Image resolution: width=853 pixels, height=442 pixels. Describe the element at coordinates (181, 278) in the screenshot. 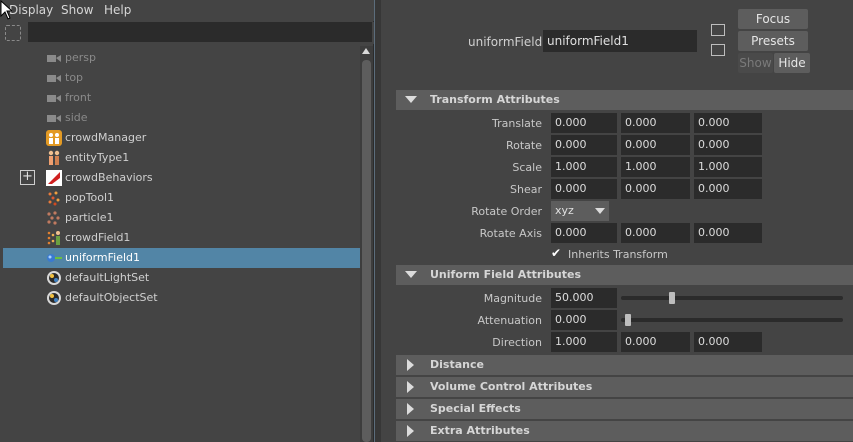

I see `tree-item-defaultlightset: defaultLightSet` at that location.